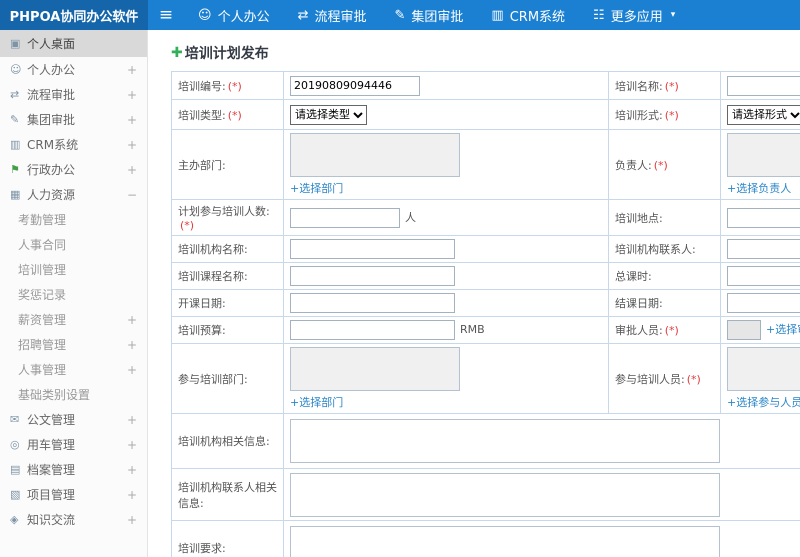 The height and width of the screenshot is (557, 800). What do you see at coordinates (73, 169) in the screenshot?
I see `sidebar-item-admin-office: ⚑ 行政办公 +` at bounding box center [73, 169].